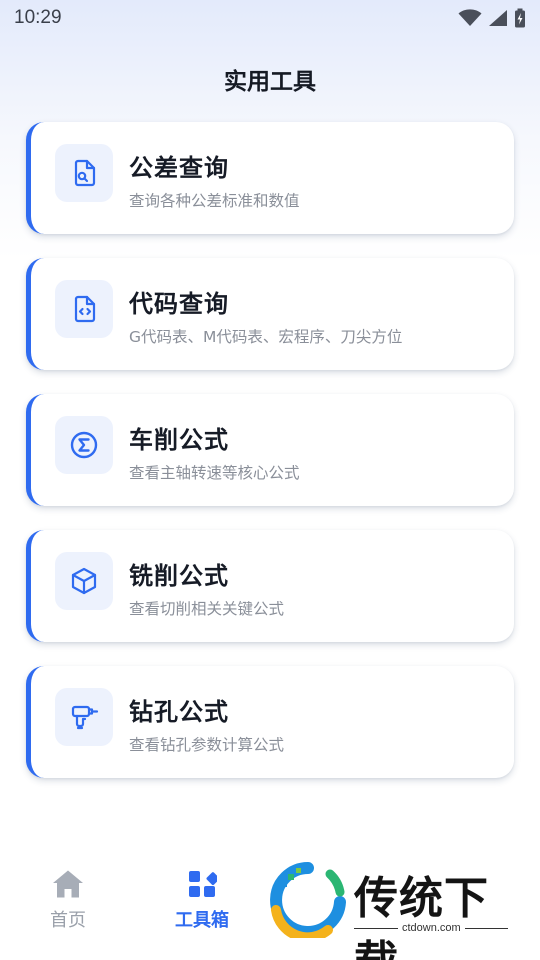 Image resolution: width=540 pixels, height=960 pixels. I want to click on cube-icon, so click(84, 581).